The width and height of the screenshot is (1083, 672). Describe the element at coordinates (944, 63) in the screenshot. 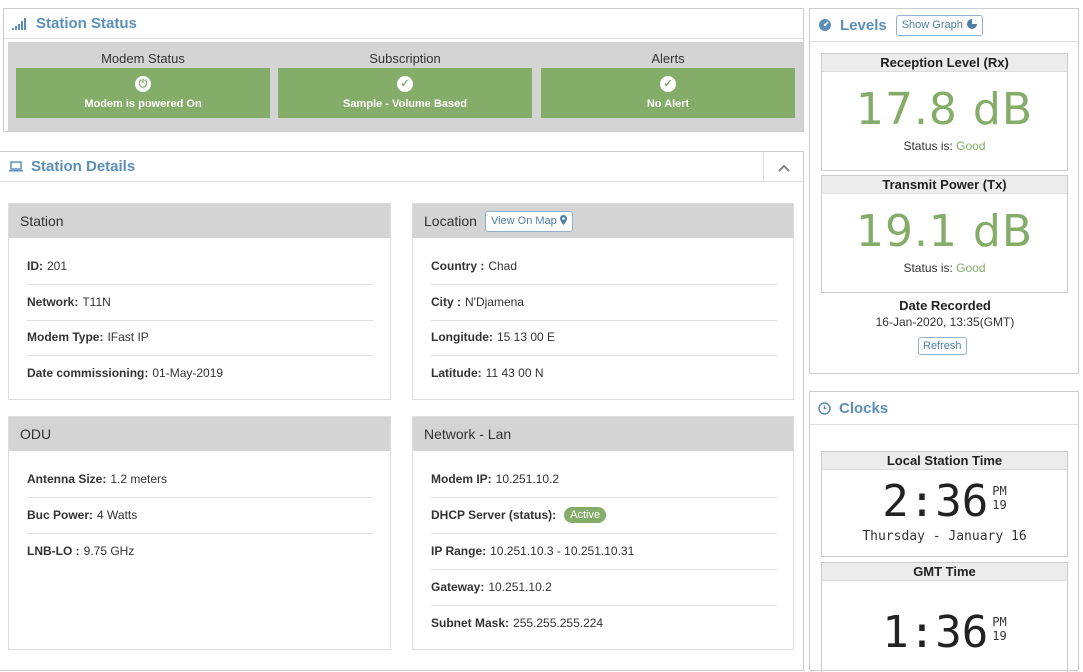

I see `rx-label: Reception Level (Rx)` at that location.